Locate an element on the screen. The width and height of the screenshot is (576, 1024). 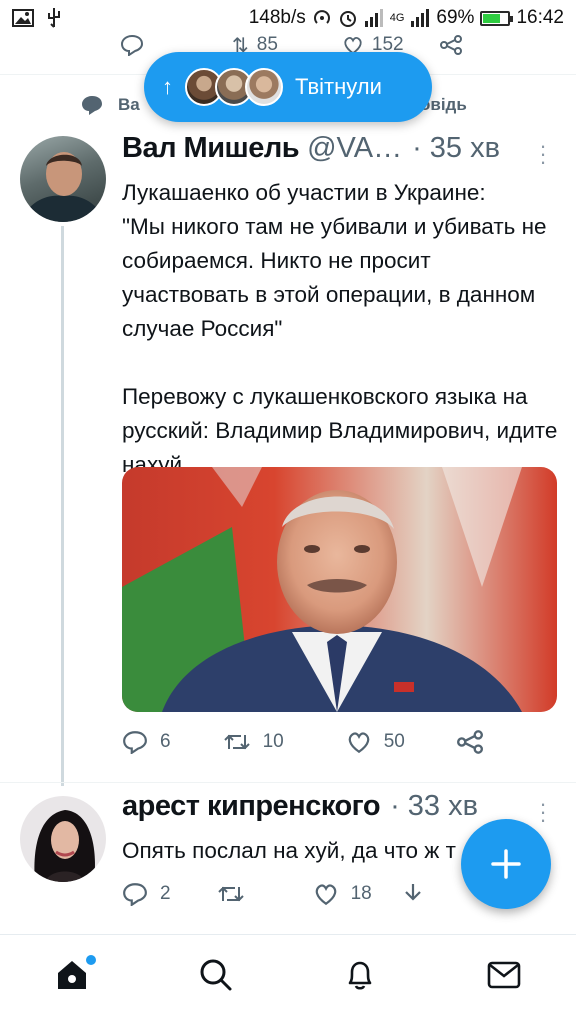
arrow-up-icon: ↑ is located at coordinates (167, 86).